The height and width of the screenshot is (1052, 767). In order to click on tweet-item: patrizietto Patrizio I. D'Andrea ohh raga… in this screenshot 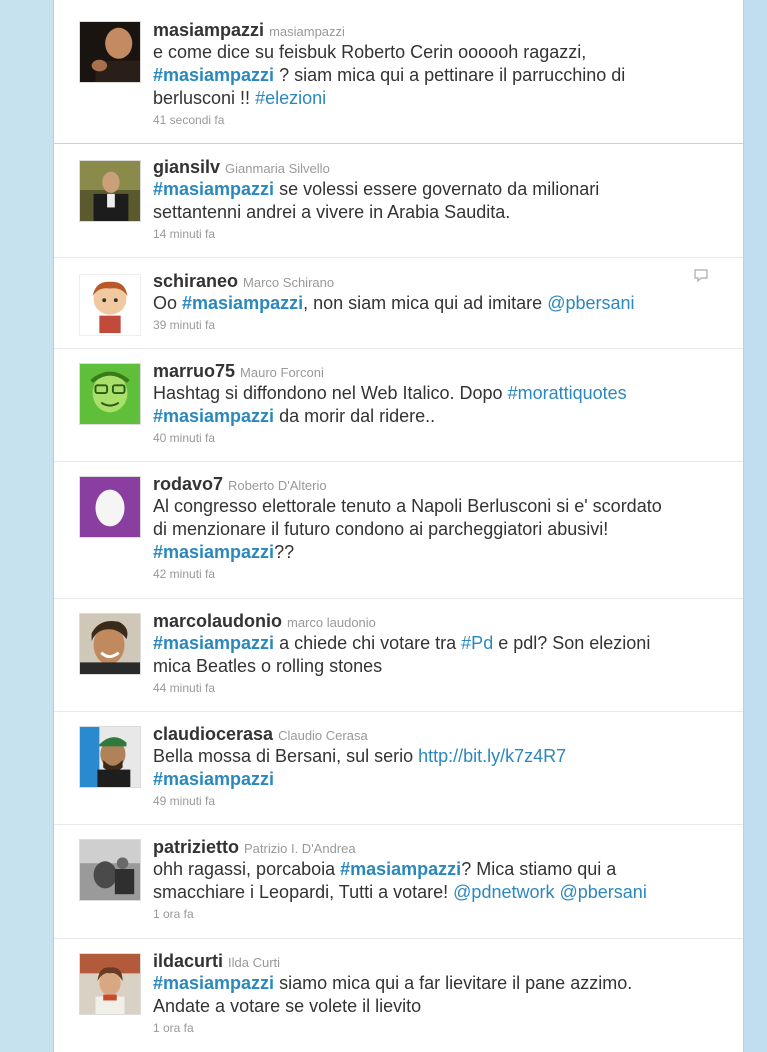, I will do `click(398, 882)`.